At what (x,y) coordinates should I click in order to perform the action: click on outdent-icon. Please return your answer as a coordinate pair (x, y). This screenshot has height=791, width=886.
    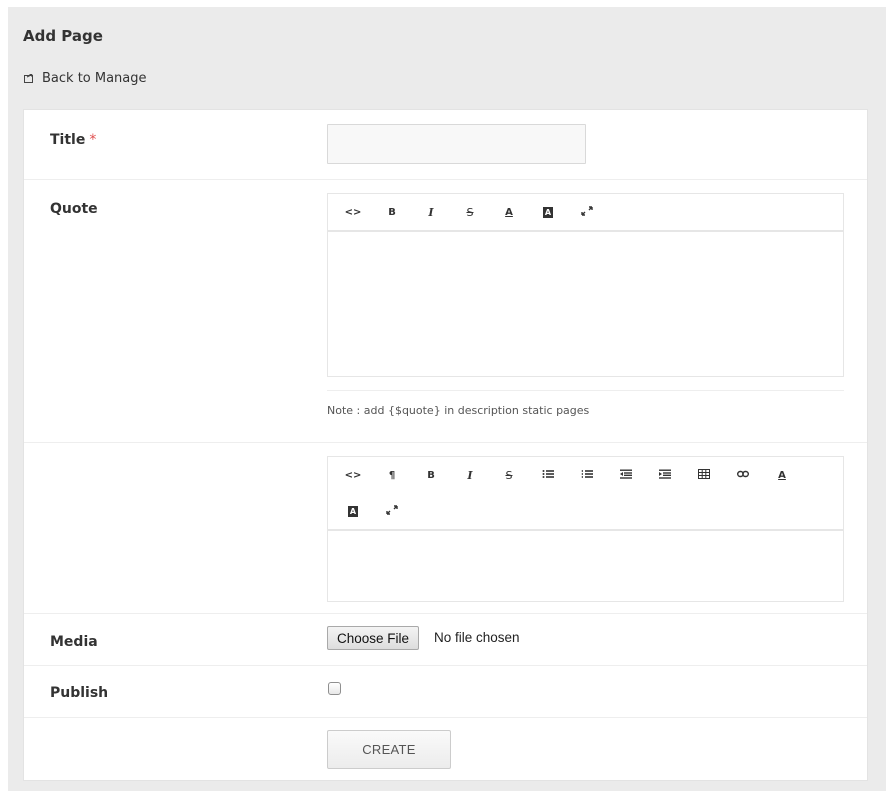
    Looking at the image, I should click on (626, 475).